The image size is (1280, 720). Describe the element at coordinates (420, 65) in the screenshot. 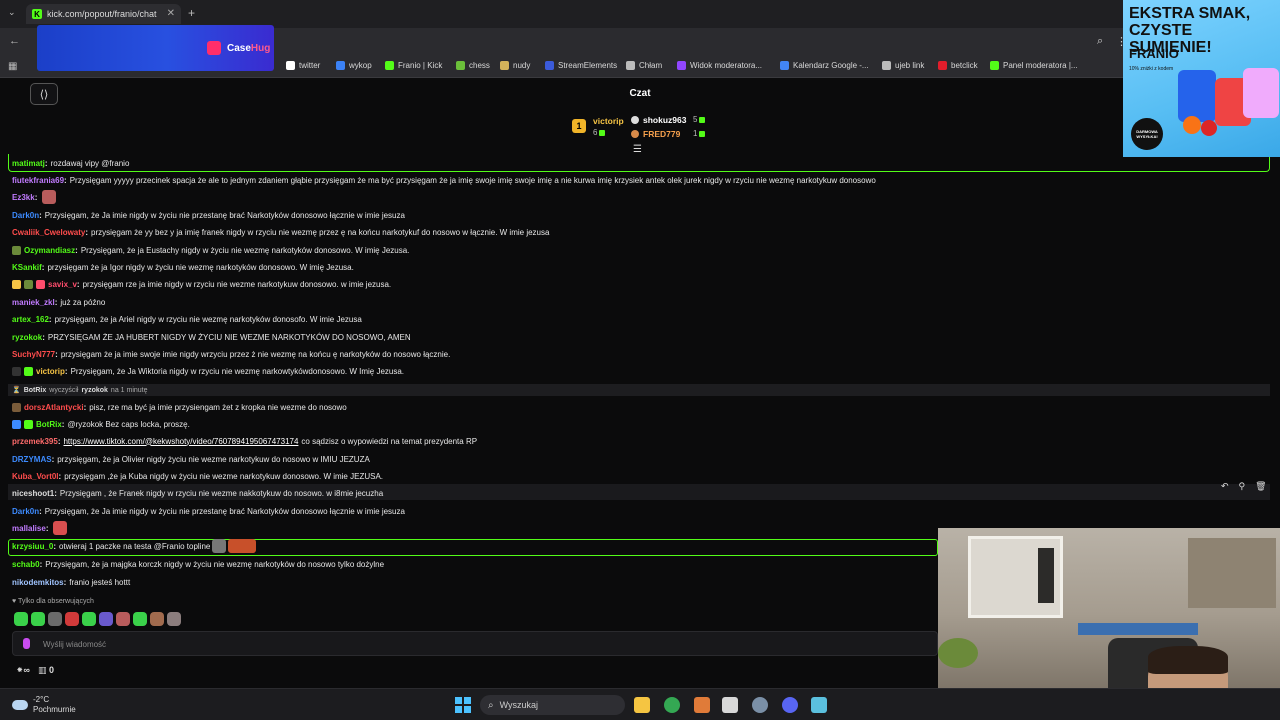

I see `bookmark-label: Franio | Kick` at that location.